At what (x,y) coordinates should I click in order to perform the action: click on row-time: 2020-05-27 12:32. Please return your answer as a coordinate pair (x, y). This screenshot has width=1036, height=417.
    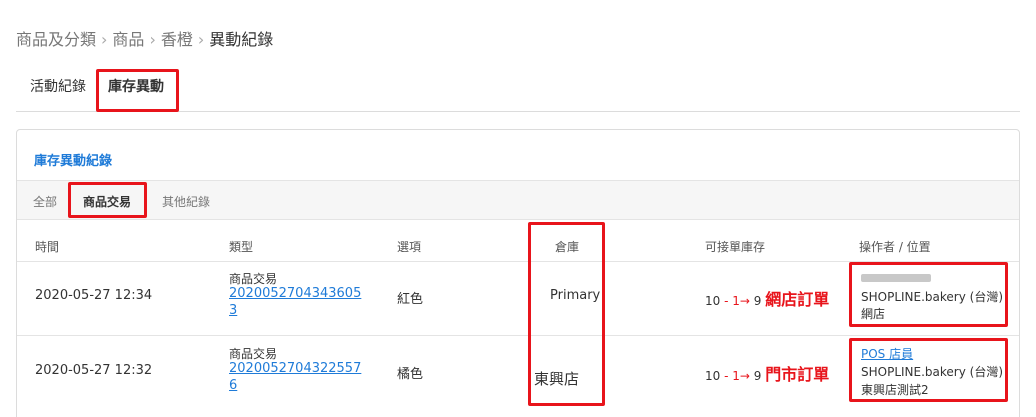
    Looking at the image, I should click on (94, 370).